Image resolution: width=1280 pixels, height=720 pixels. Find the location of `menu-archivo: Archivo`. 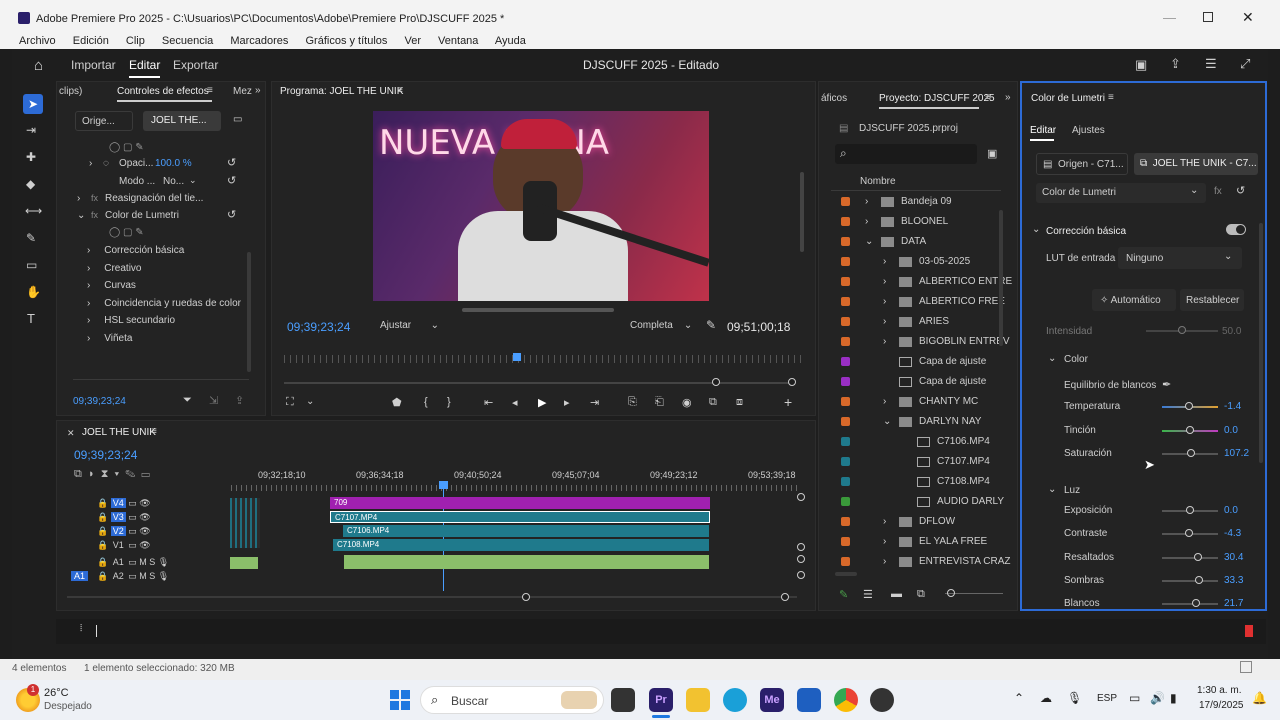

menu-archivo: Archivo is located at coordinates (37, 41).